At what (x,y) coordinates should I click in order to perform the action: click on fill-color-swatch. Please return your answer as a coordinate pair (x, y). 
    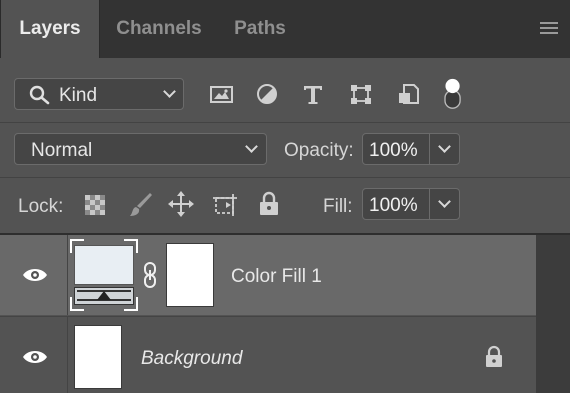
    Looking at the image, I should click on (104, 265).